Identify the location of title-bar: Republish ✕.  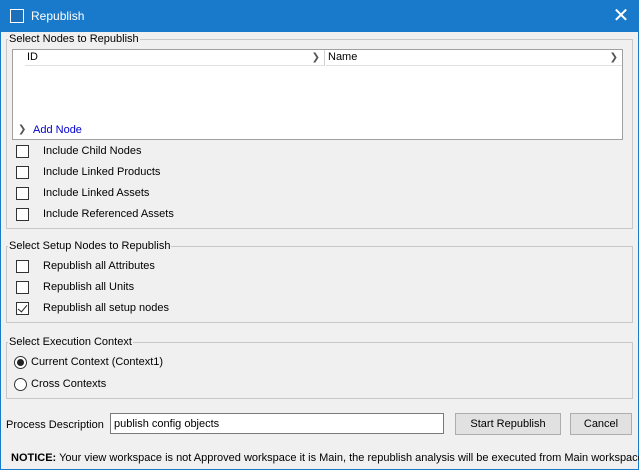
(319, 16).